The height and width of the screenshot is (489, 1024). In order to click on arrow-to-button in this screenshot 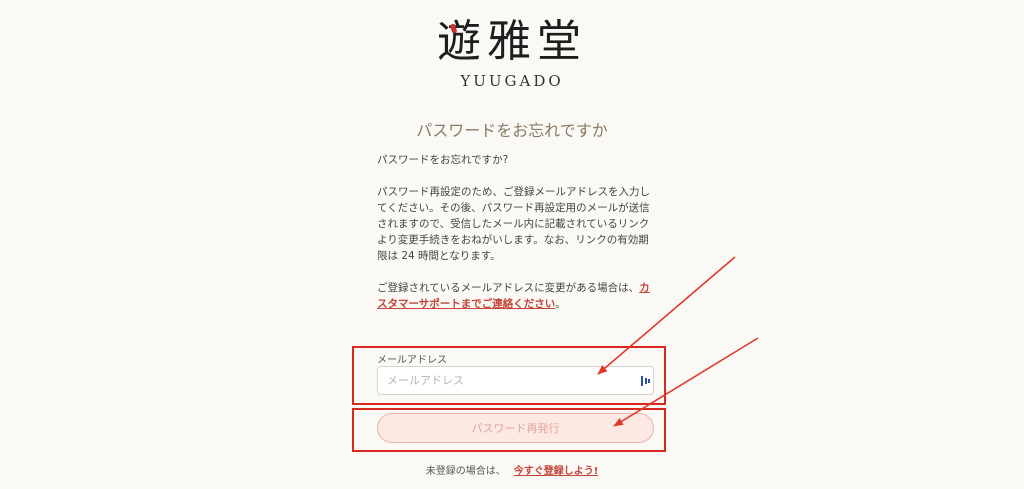, I will do `click(686, 382)`.